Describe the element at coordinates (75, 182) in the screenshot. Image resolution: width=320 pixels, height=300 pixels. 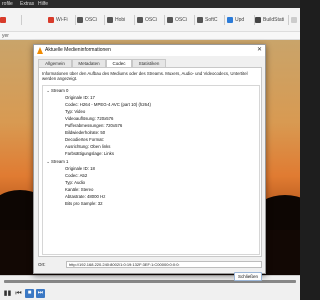
I see `list-item: Typ: Audio` at that location.